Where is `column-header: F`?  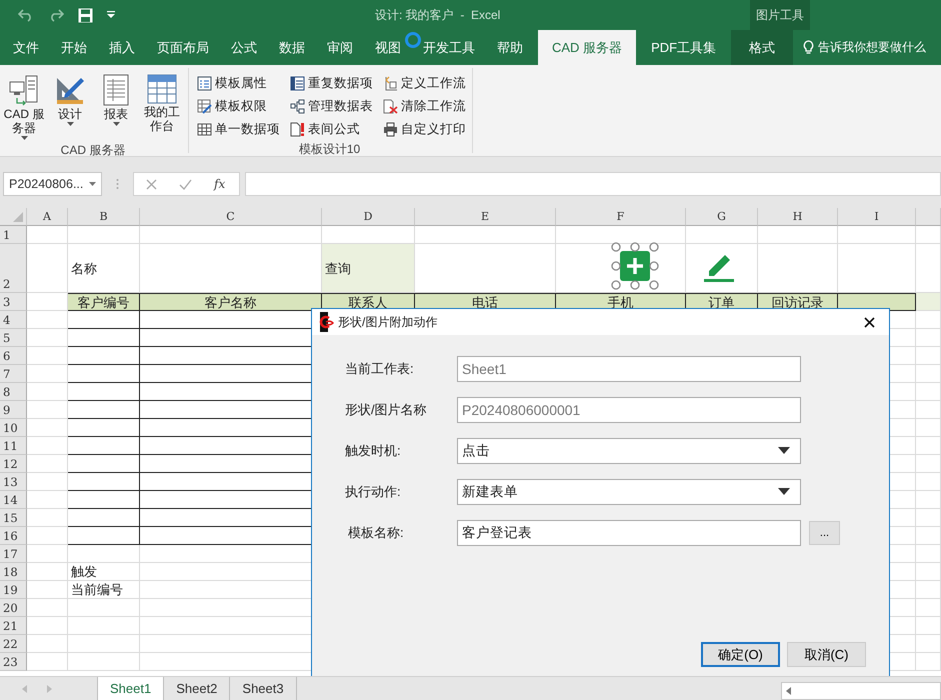 column-header: F is located at coordinates (621, 217).